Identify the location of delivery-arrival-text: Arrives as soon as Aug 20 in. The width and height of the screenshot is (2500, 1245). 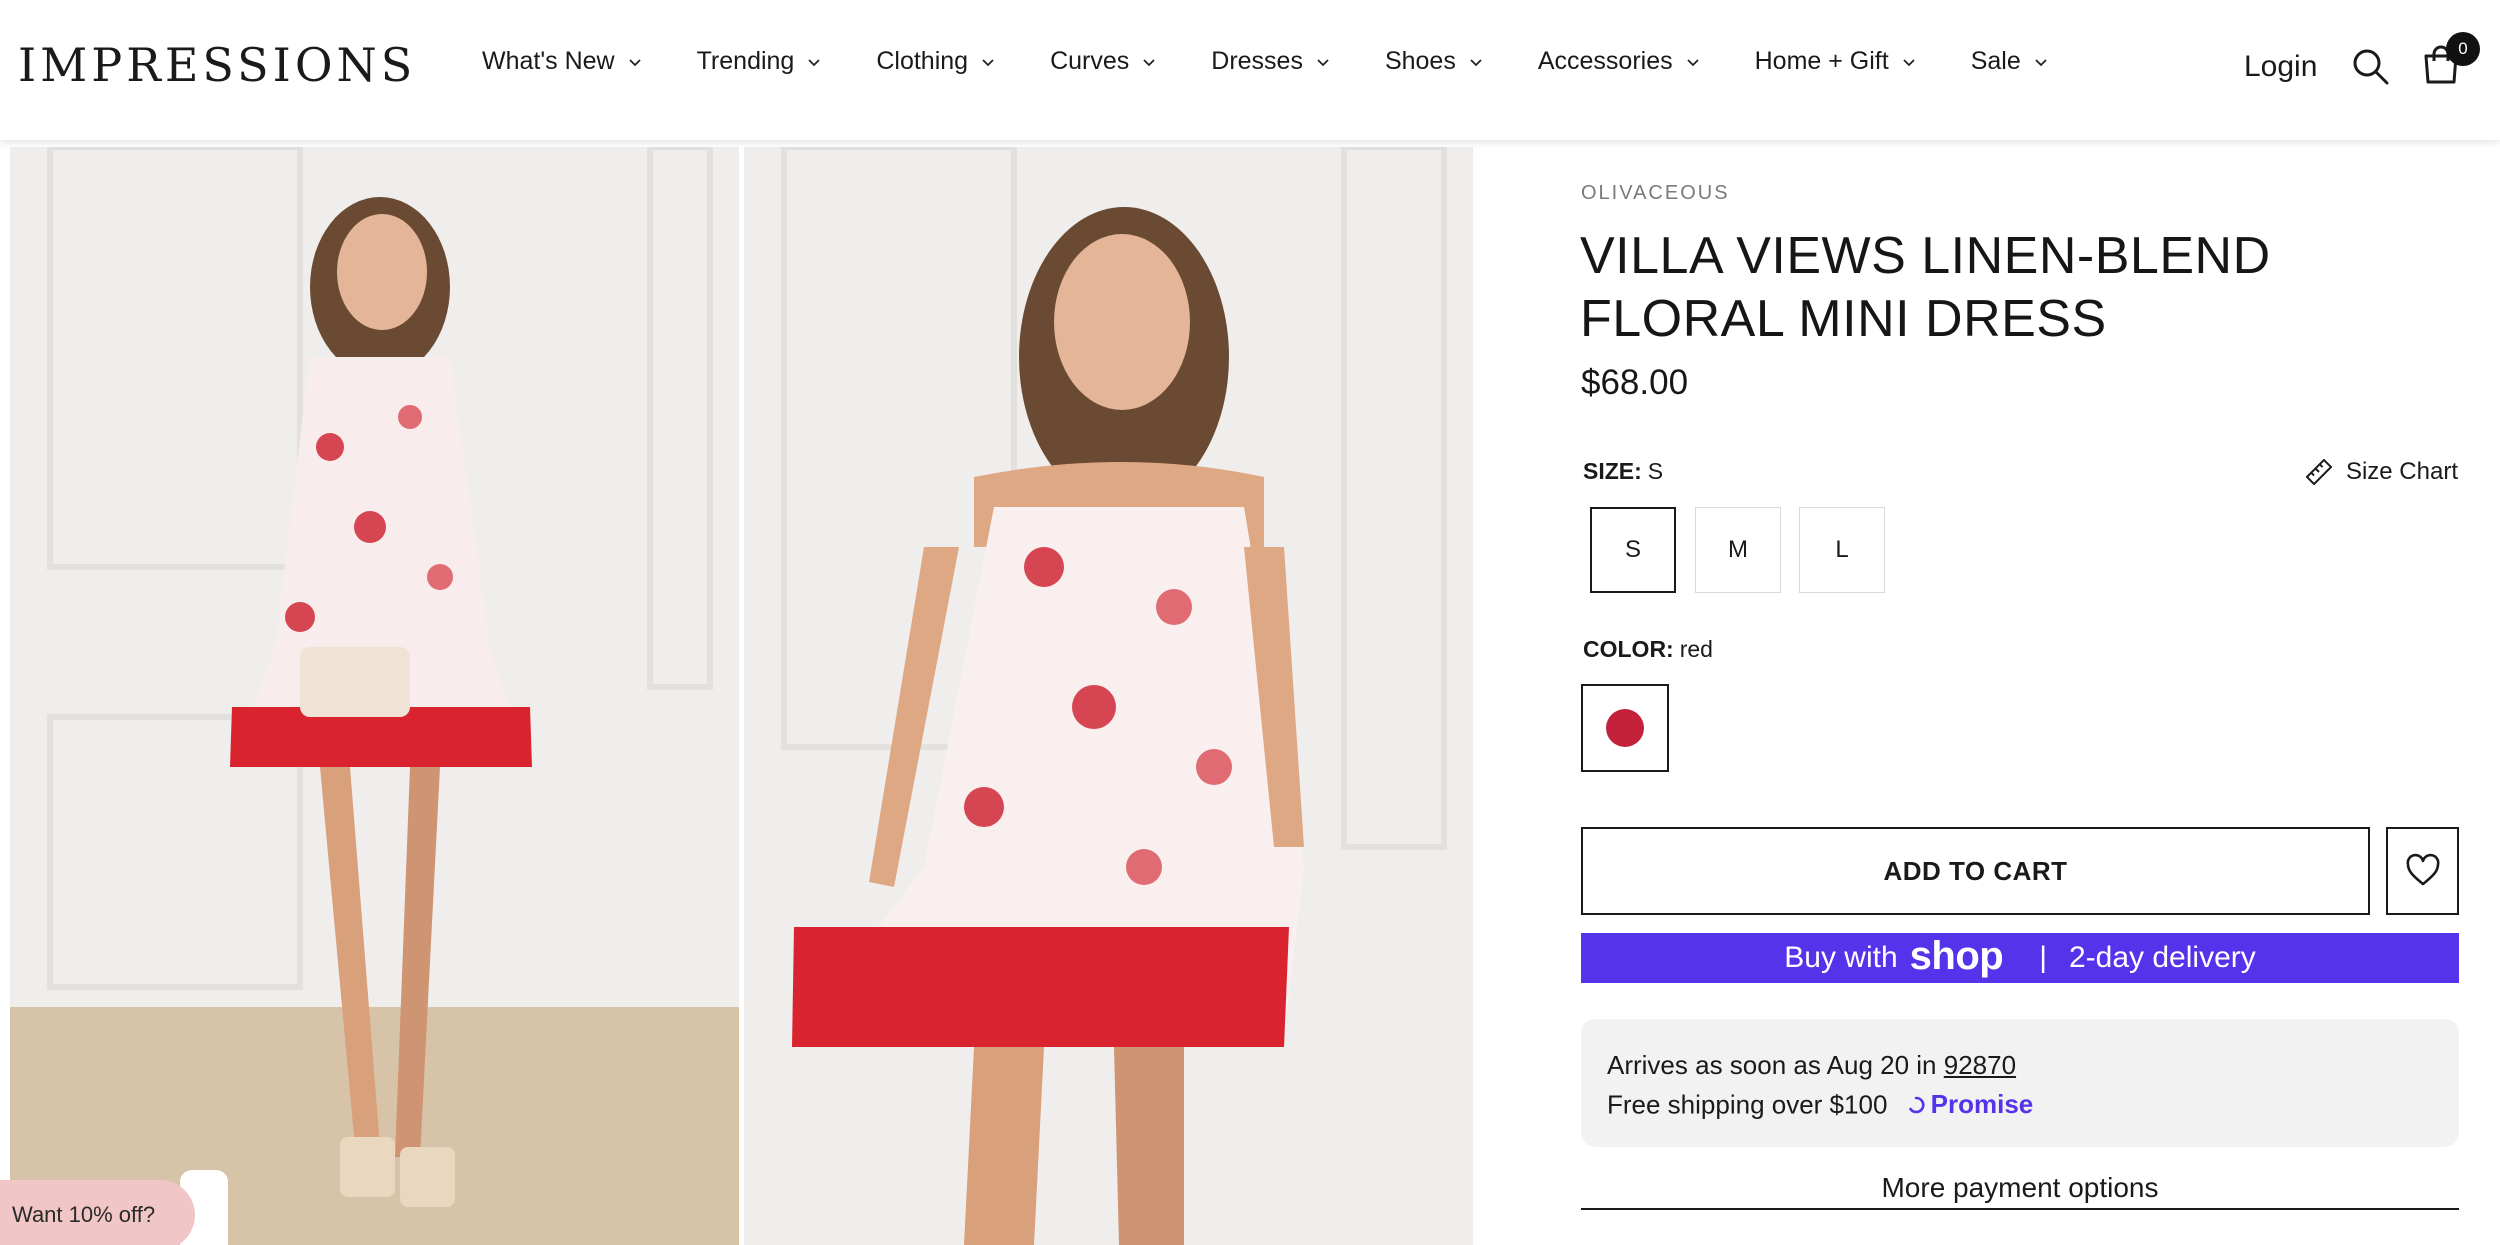
(1772, 1065).